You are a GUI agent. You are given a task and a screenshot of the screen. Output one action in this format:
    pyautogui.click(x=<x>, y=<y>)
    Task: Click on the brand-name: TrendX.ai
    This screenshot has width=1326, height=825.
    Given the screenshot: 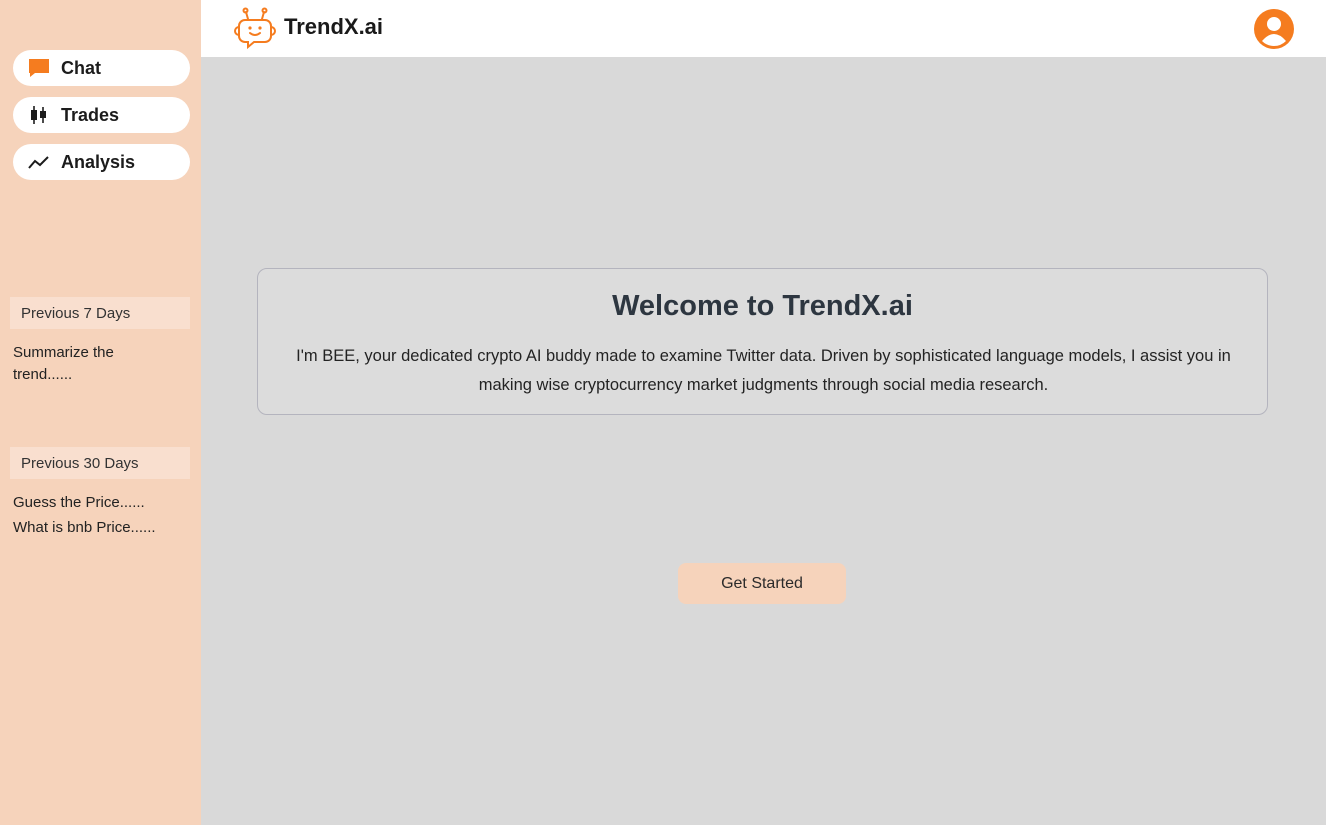 What is the action you would take?
    pyautogui.click(x=334, y=26)
    